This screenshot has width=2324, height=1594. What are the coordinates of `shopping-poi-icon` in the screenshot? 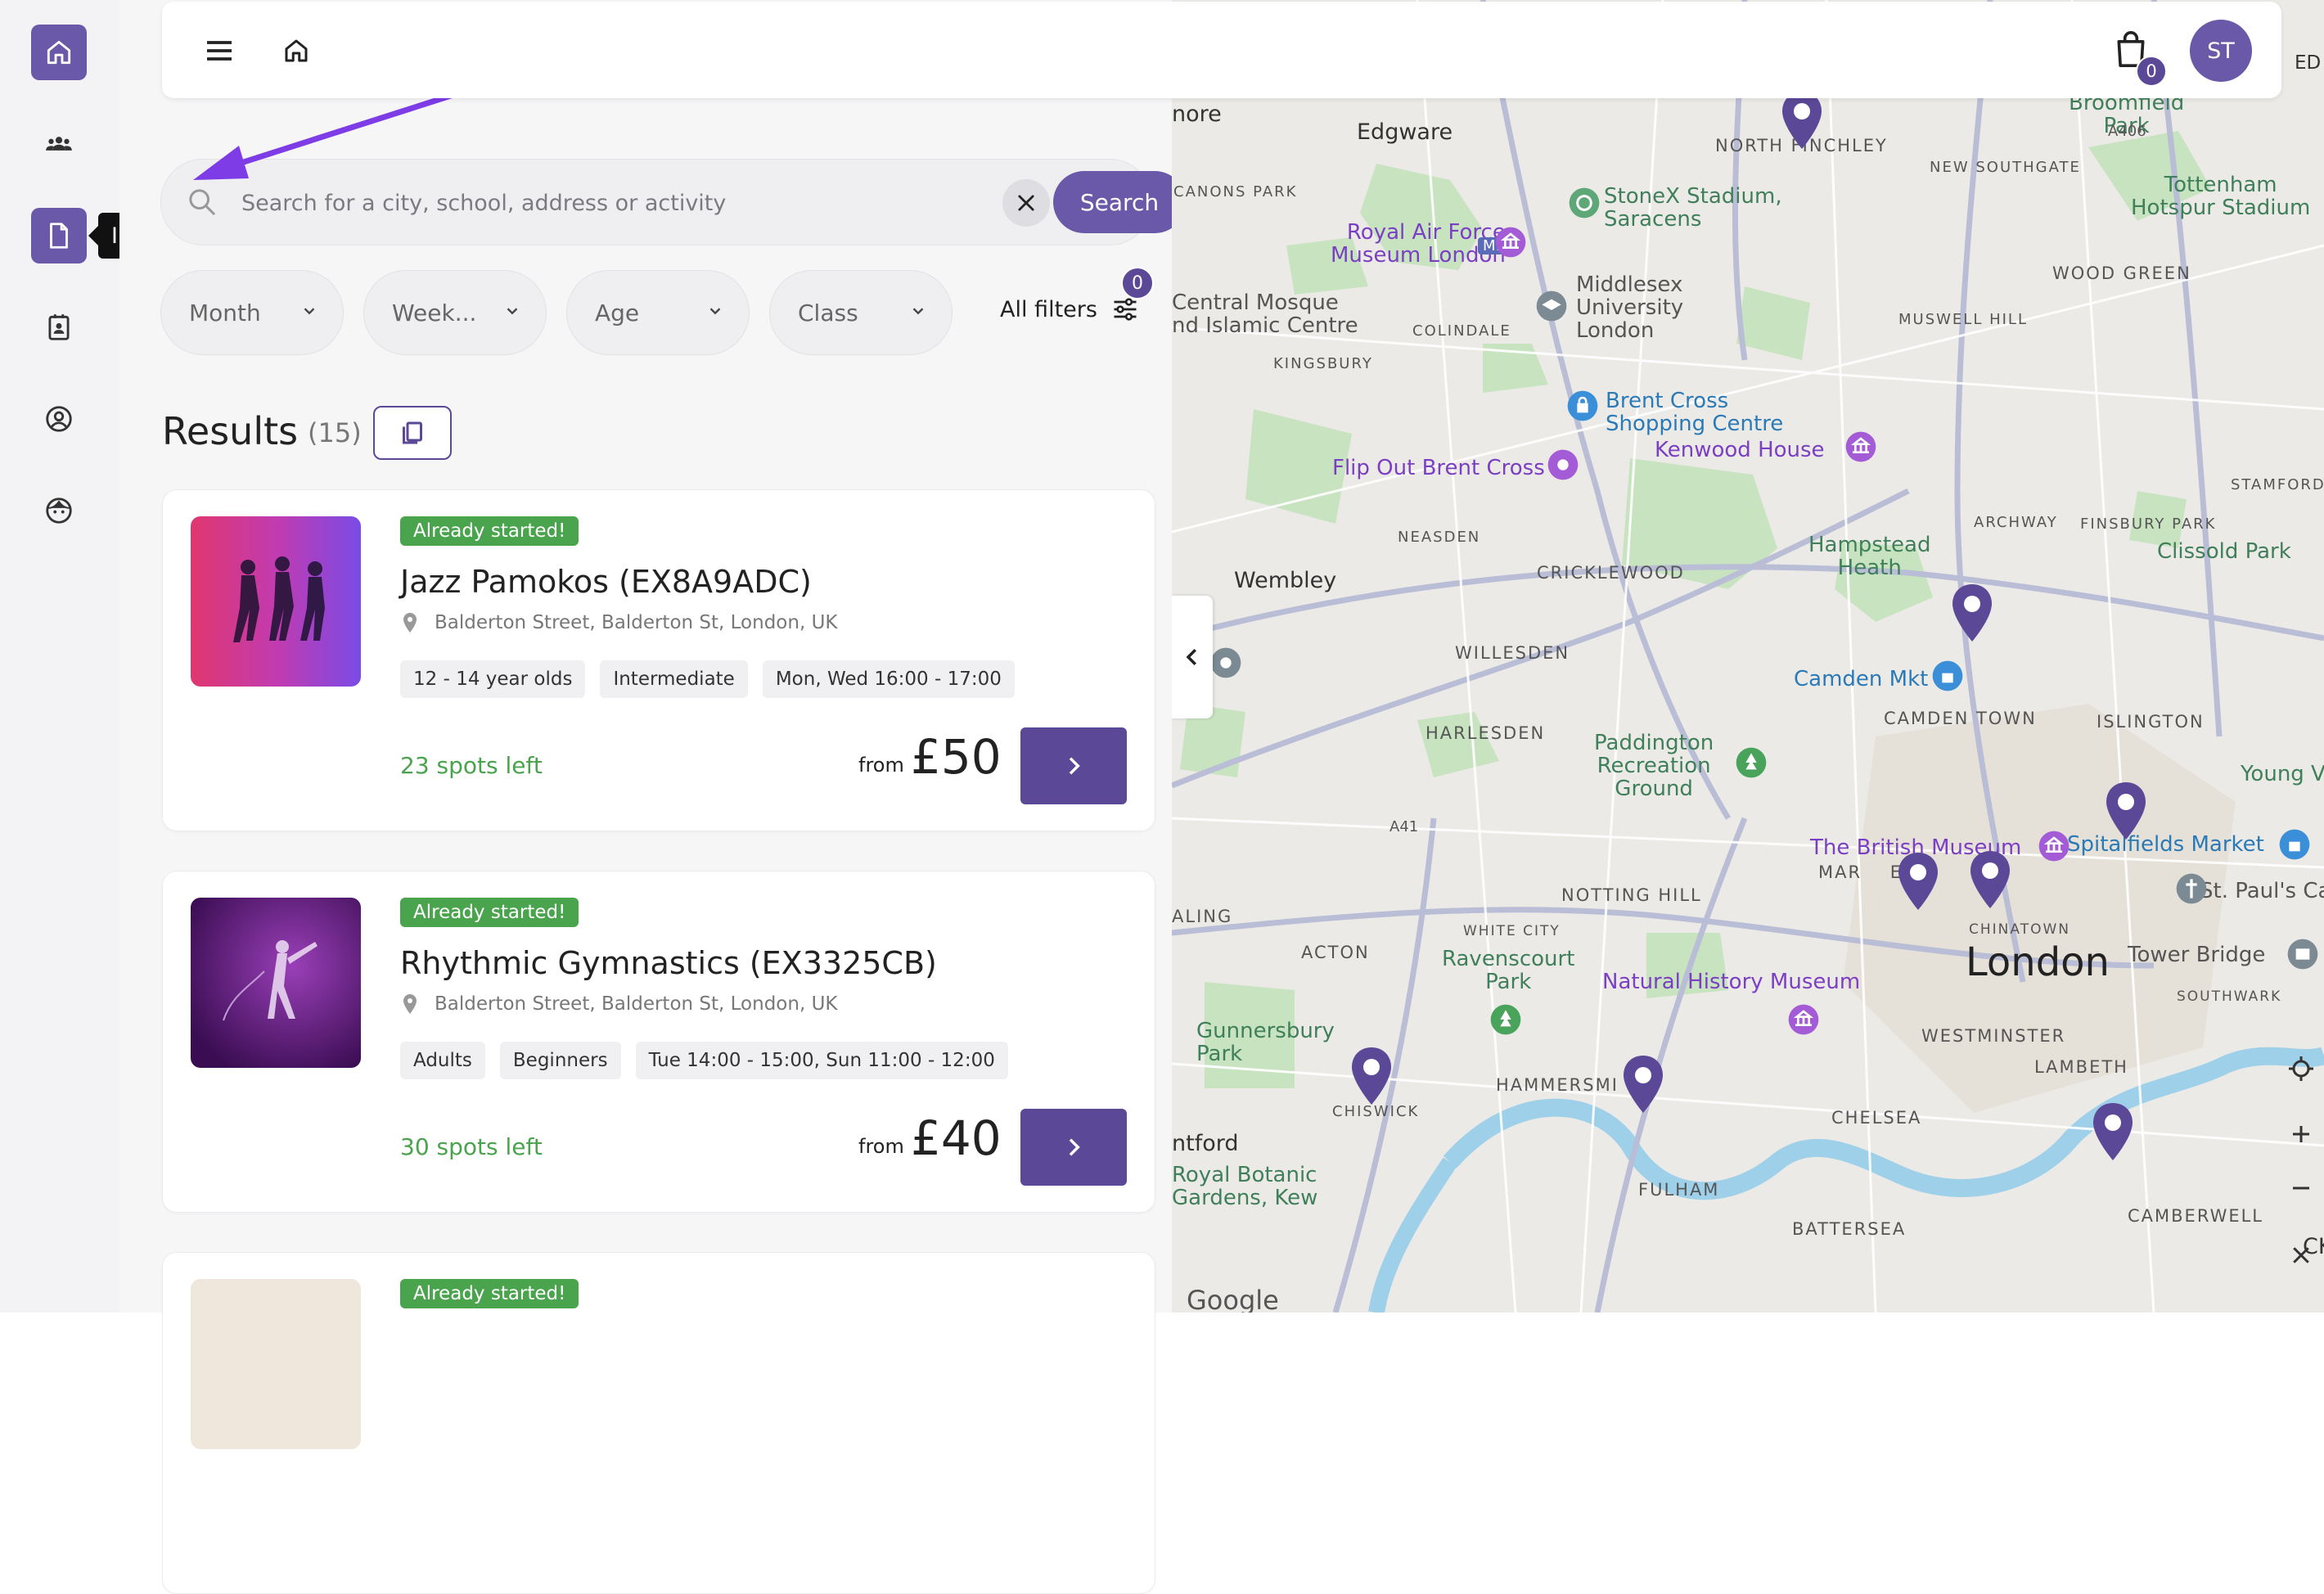 It's located at (1948, 675).